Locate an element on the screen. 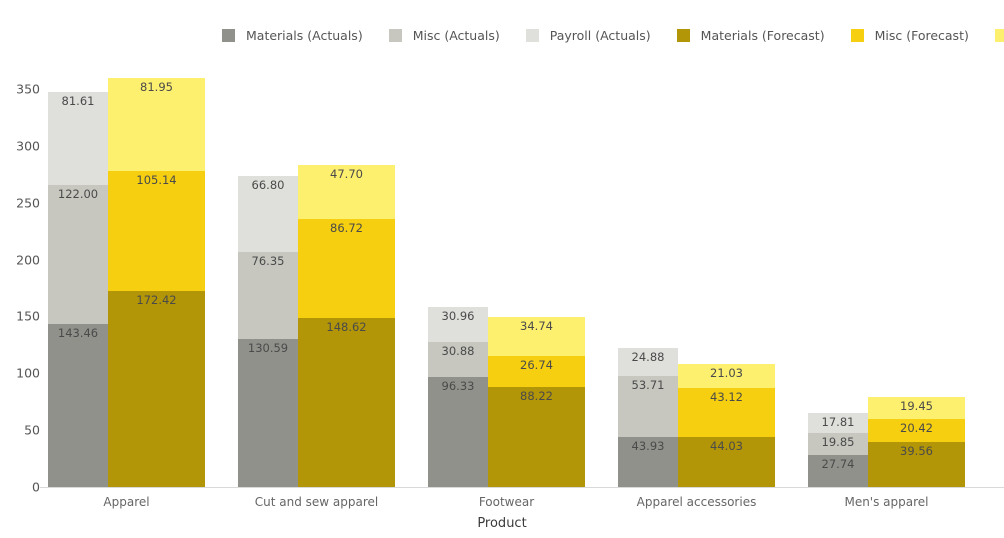  bar-segment-value-label: 39.56 is located at coordinates (916, 451).